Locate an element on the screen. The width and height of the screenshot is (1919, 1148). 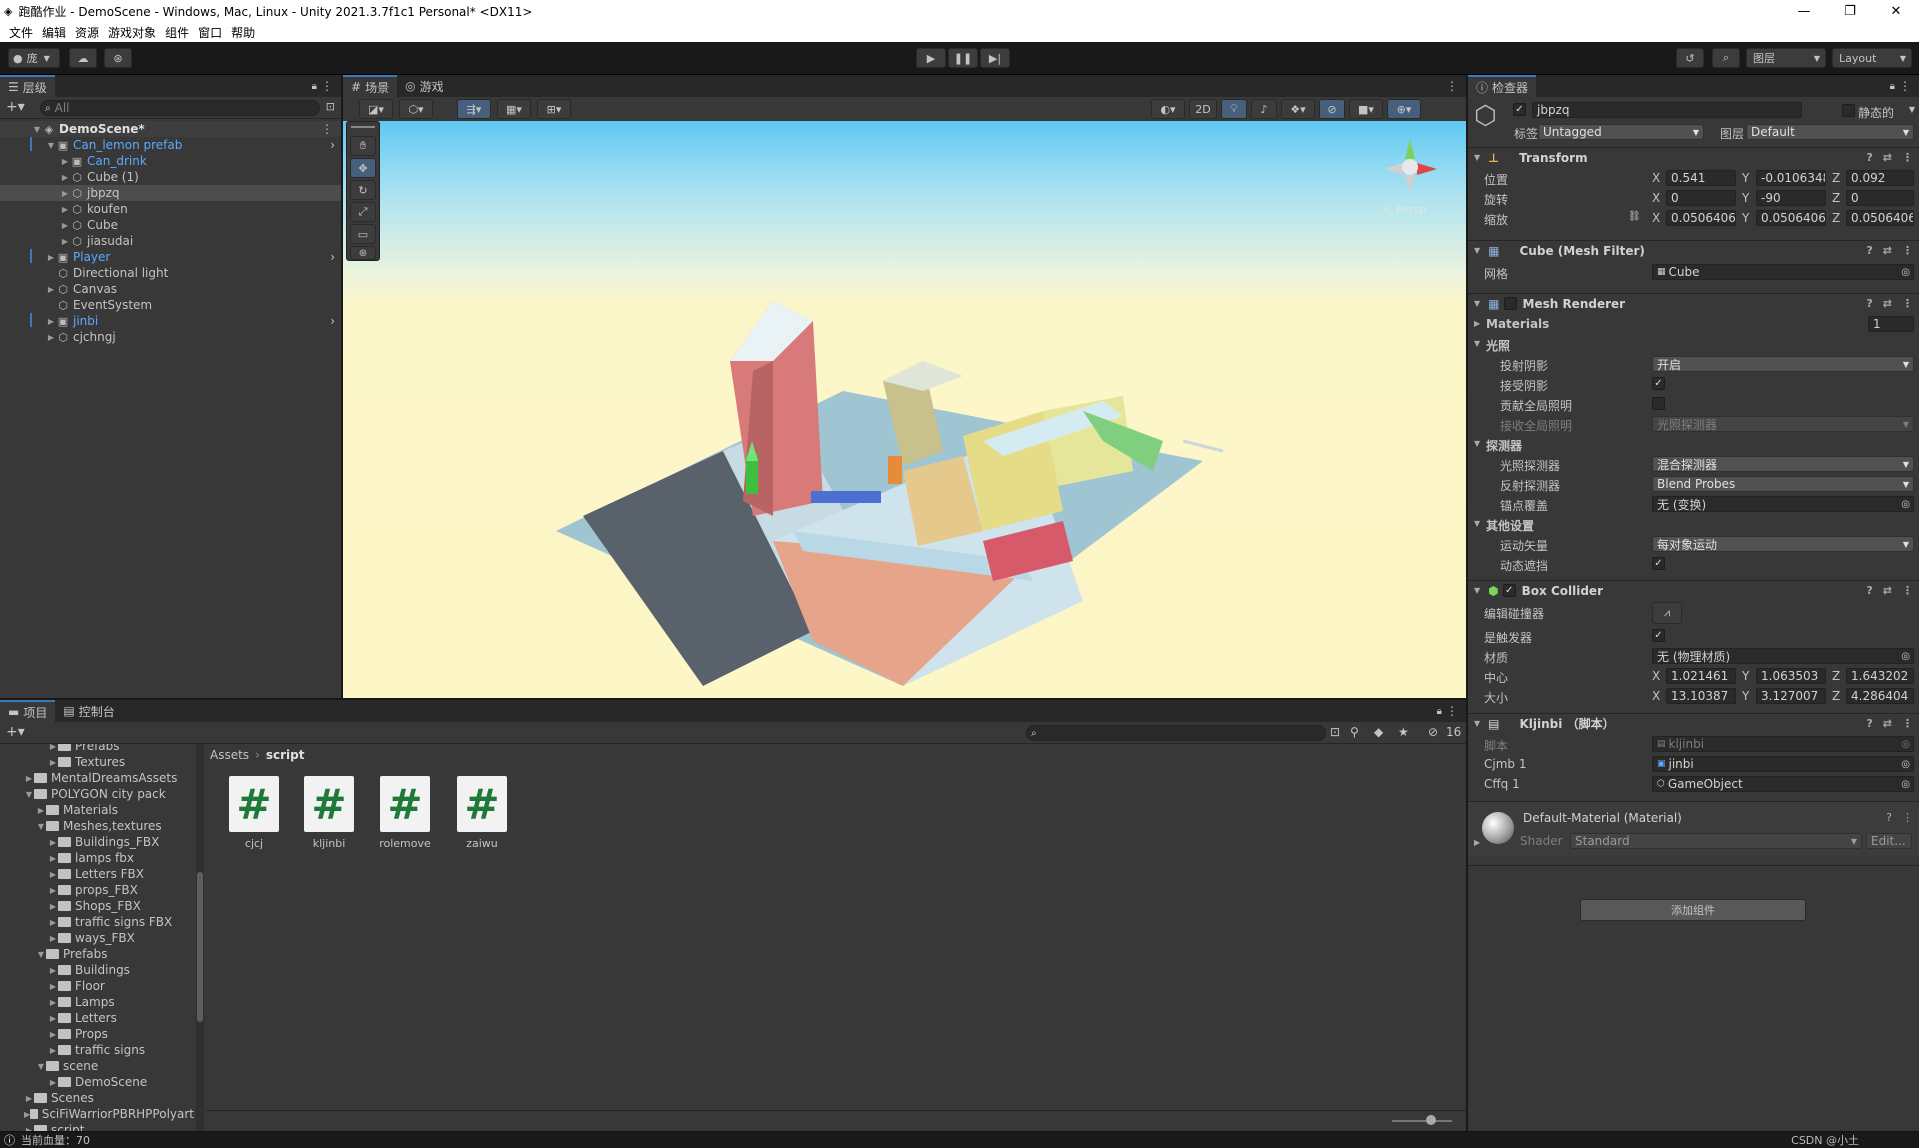
hierarchy-item: ▶ ⬡ Canvas is located at coordinates (170, 289).